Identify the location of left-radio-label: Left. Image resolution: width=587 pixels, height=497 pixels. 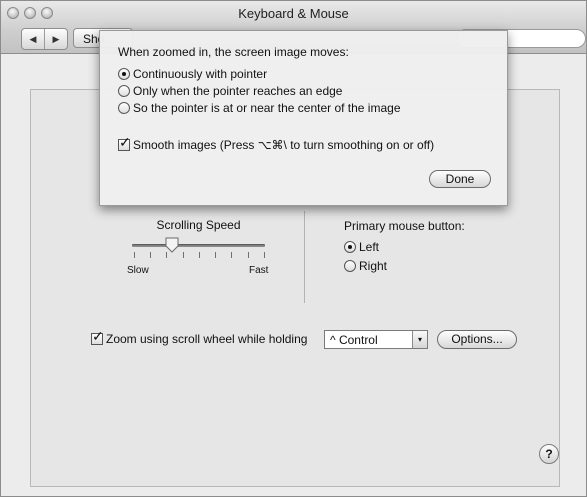
(369, 247).